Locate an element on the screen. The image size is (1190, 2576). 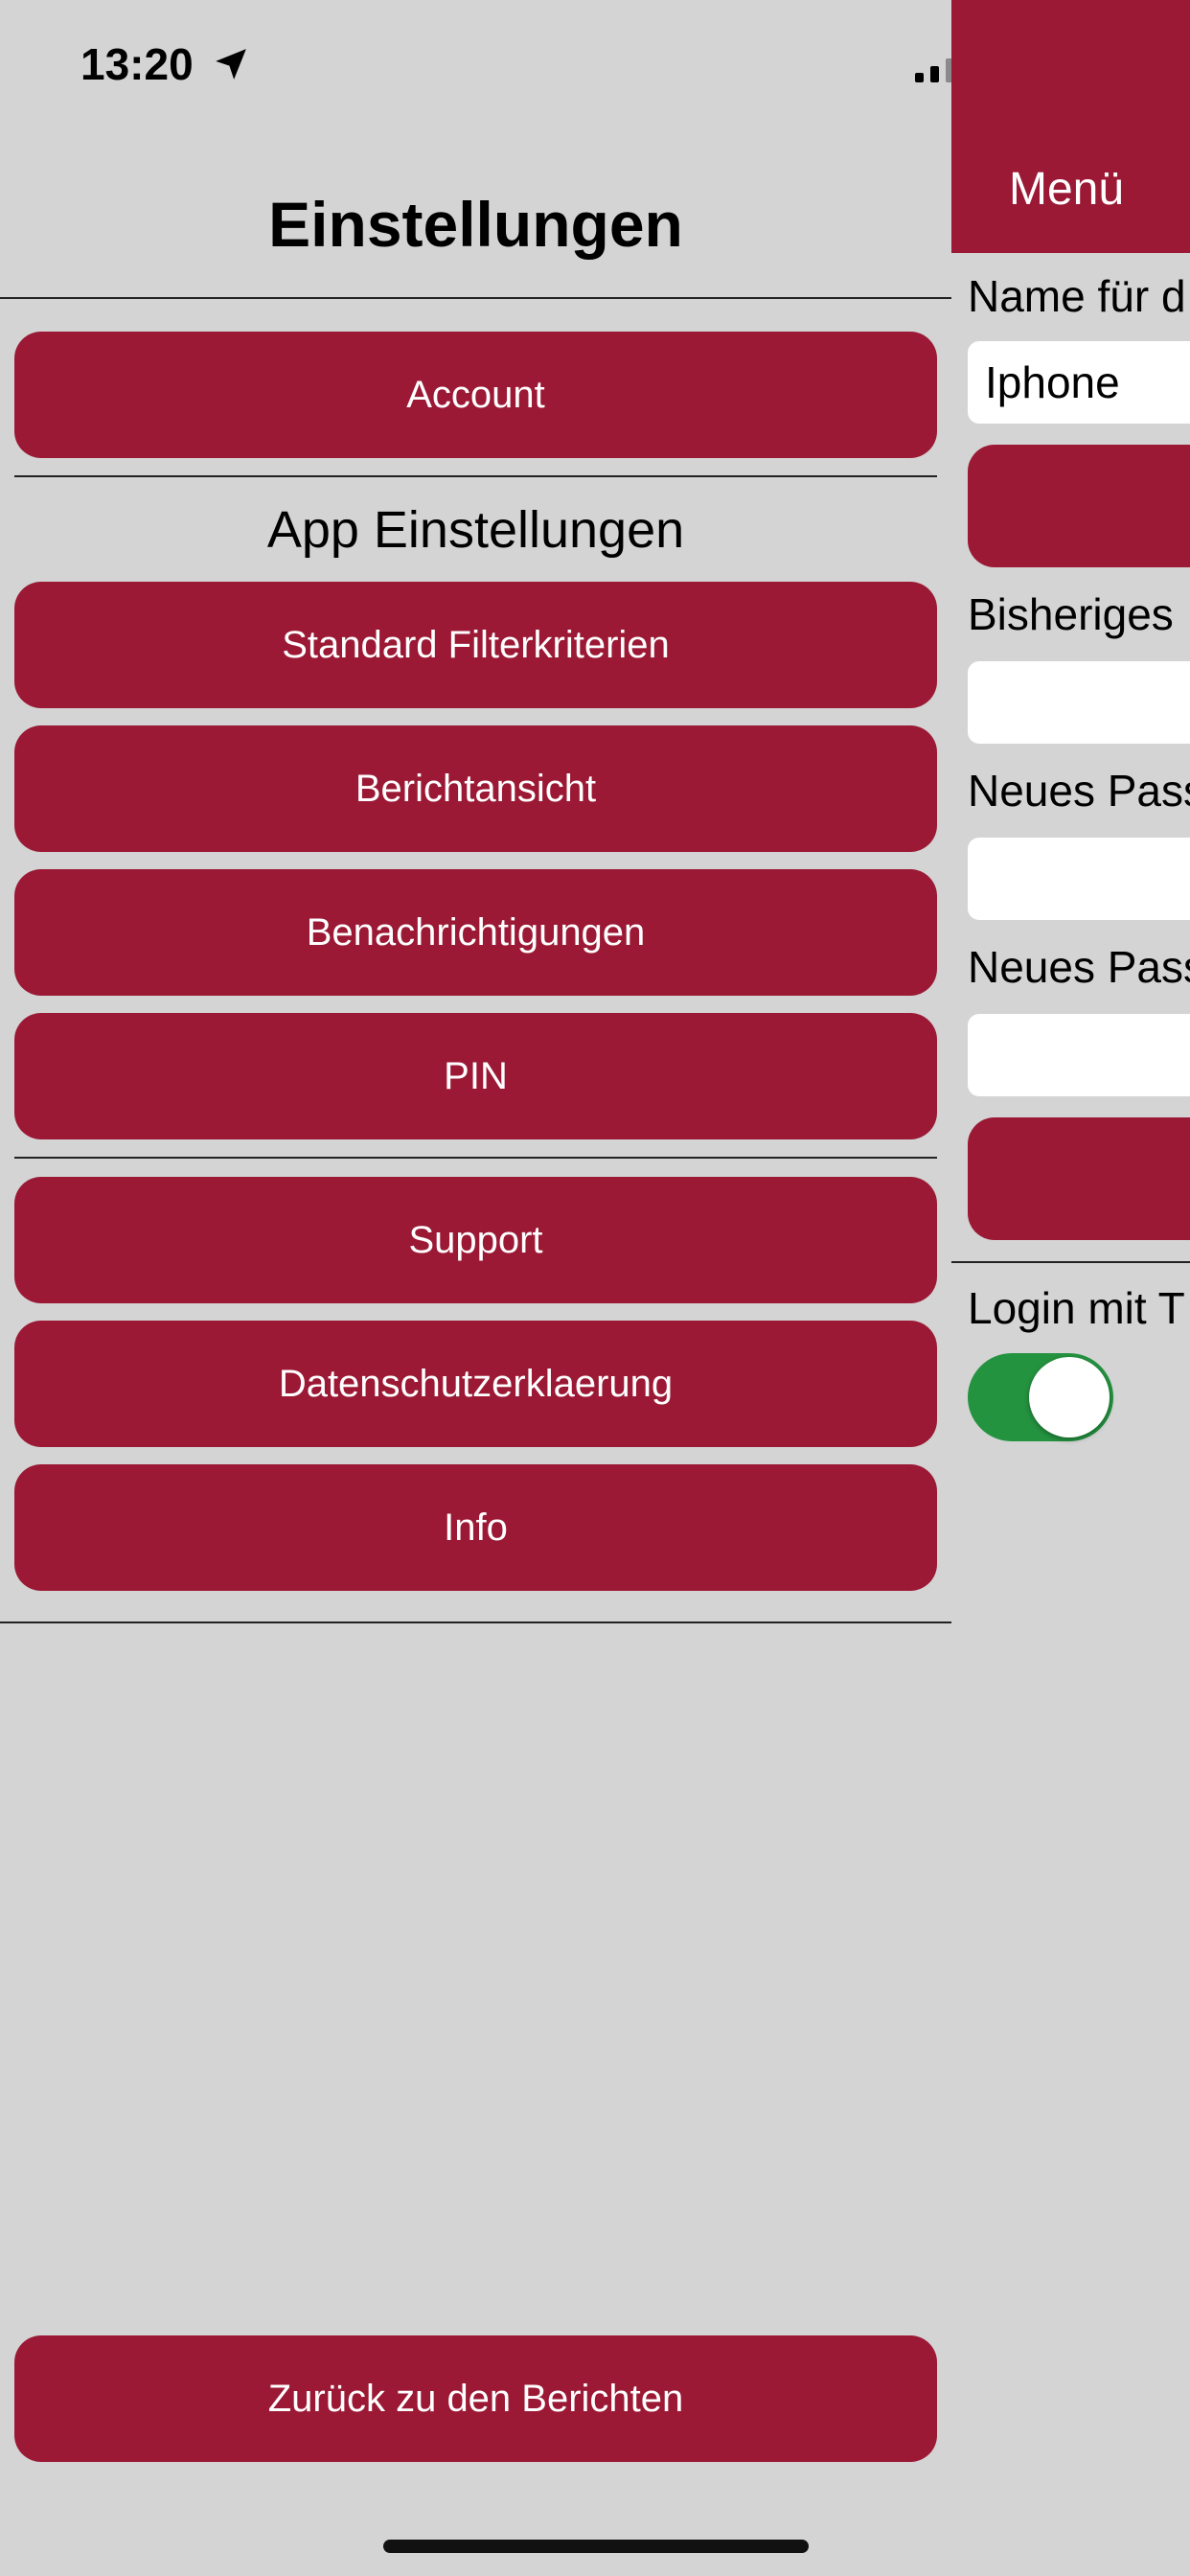
device-name-value: Iphone is located at coordinates (1052, 382).